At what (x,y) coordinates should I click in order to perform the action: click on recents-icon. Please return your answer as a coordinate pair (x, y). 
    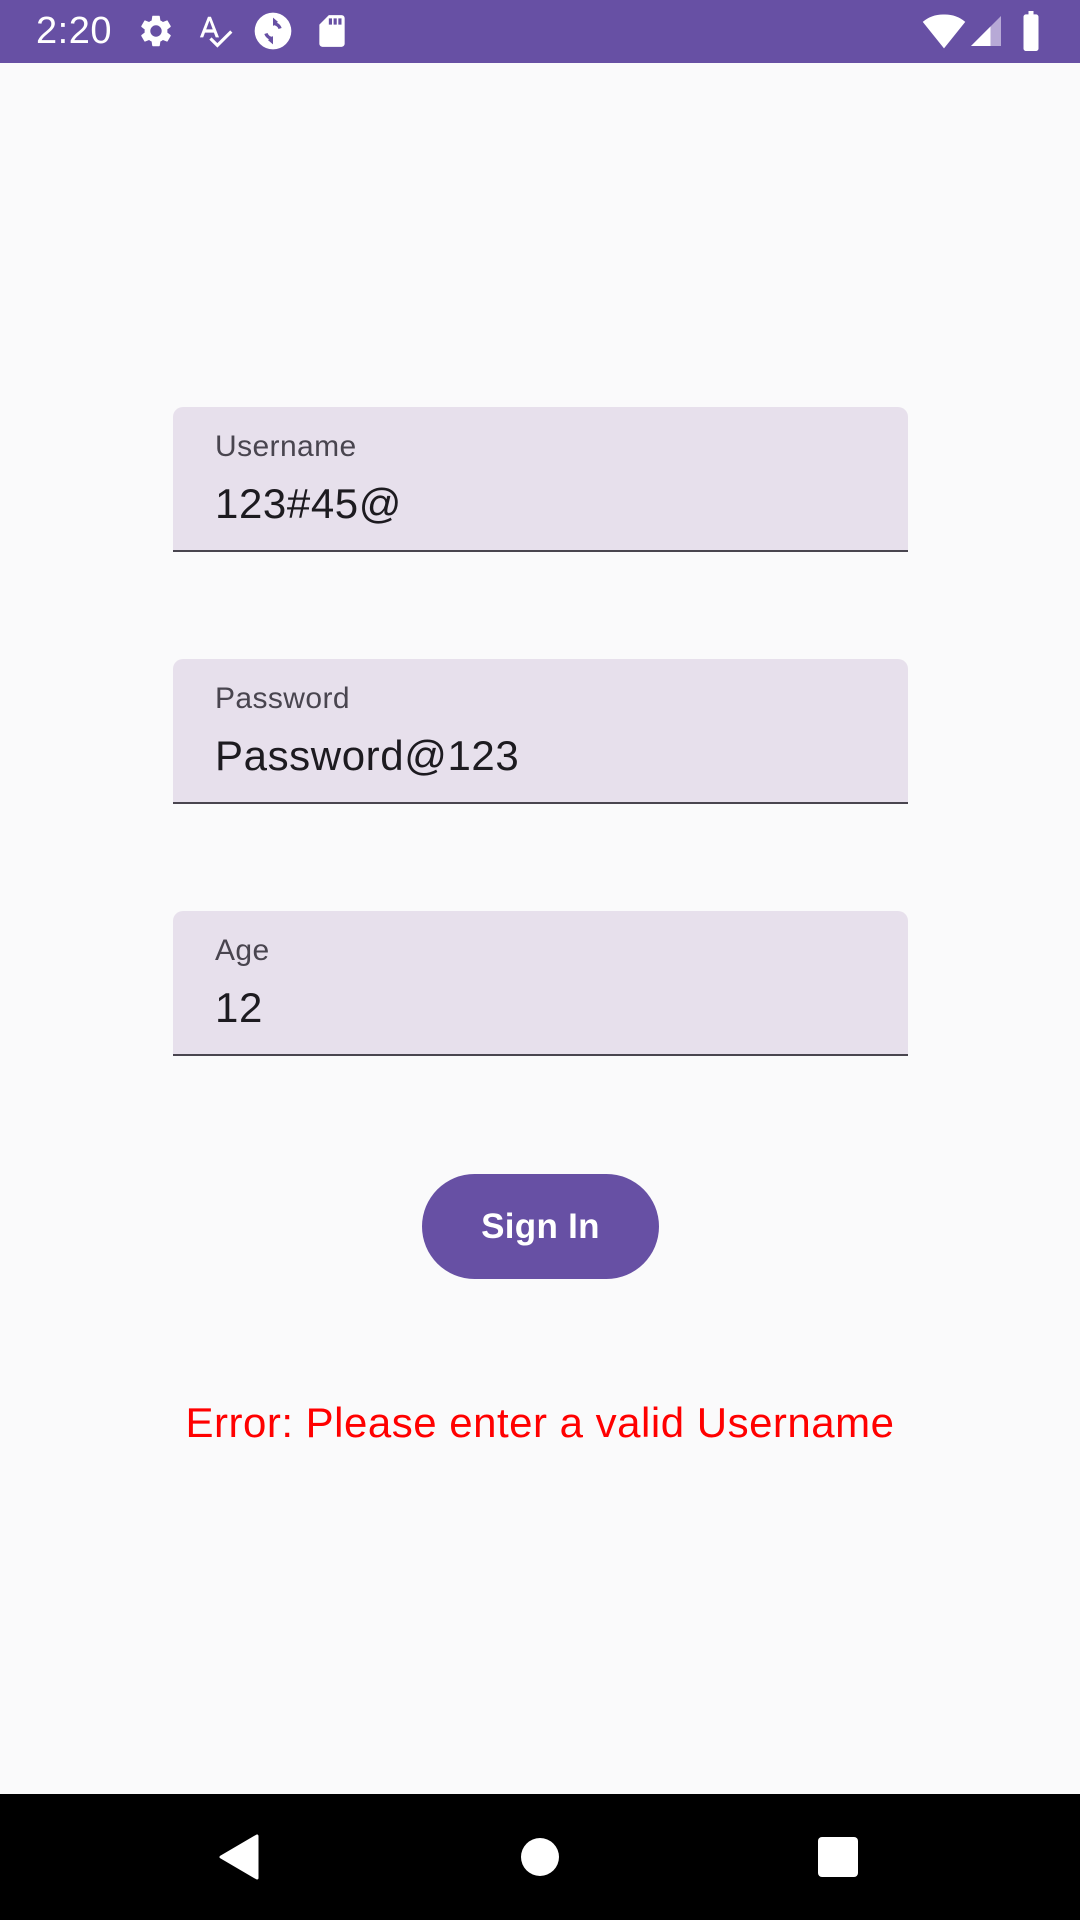
    Looking at the image, I should click on (838, 1857).